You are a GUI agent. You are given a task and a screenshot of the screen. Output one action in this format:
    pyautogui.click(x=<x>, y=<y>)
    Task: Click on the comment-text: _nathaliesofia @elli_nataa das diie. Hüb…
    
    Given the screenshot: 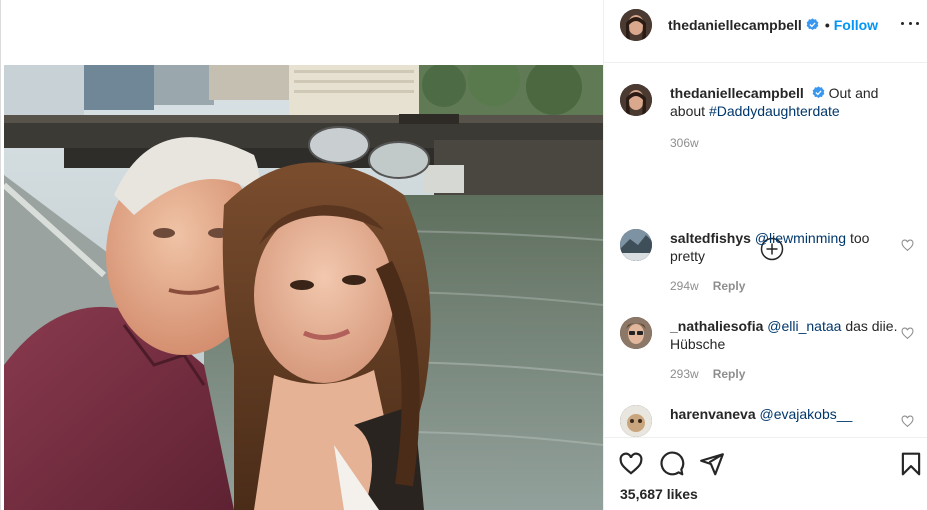 What is the action you would take?
    pyautogui.click(x=786, y=335)
    